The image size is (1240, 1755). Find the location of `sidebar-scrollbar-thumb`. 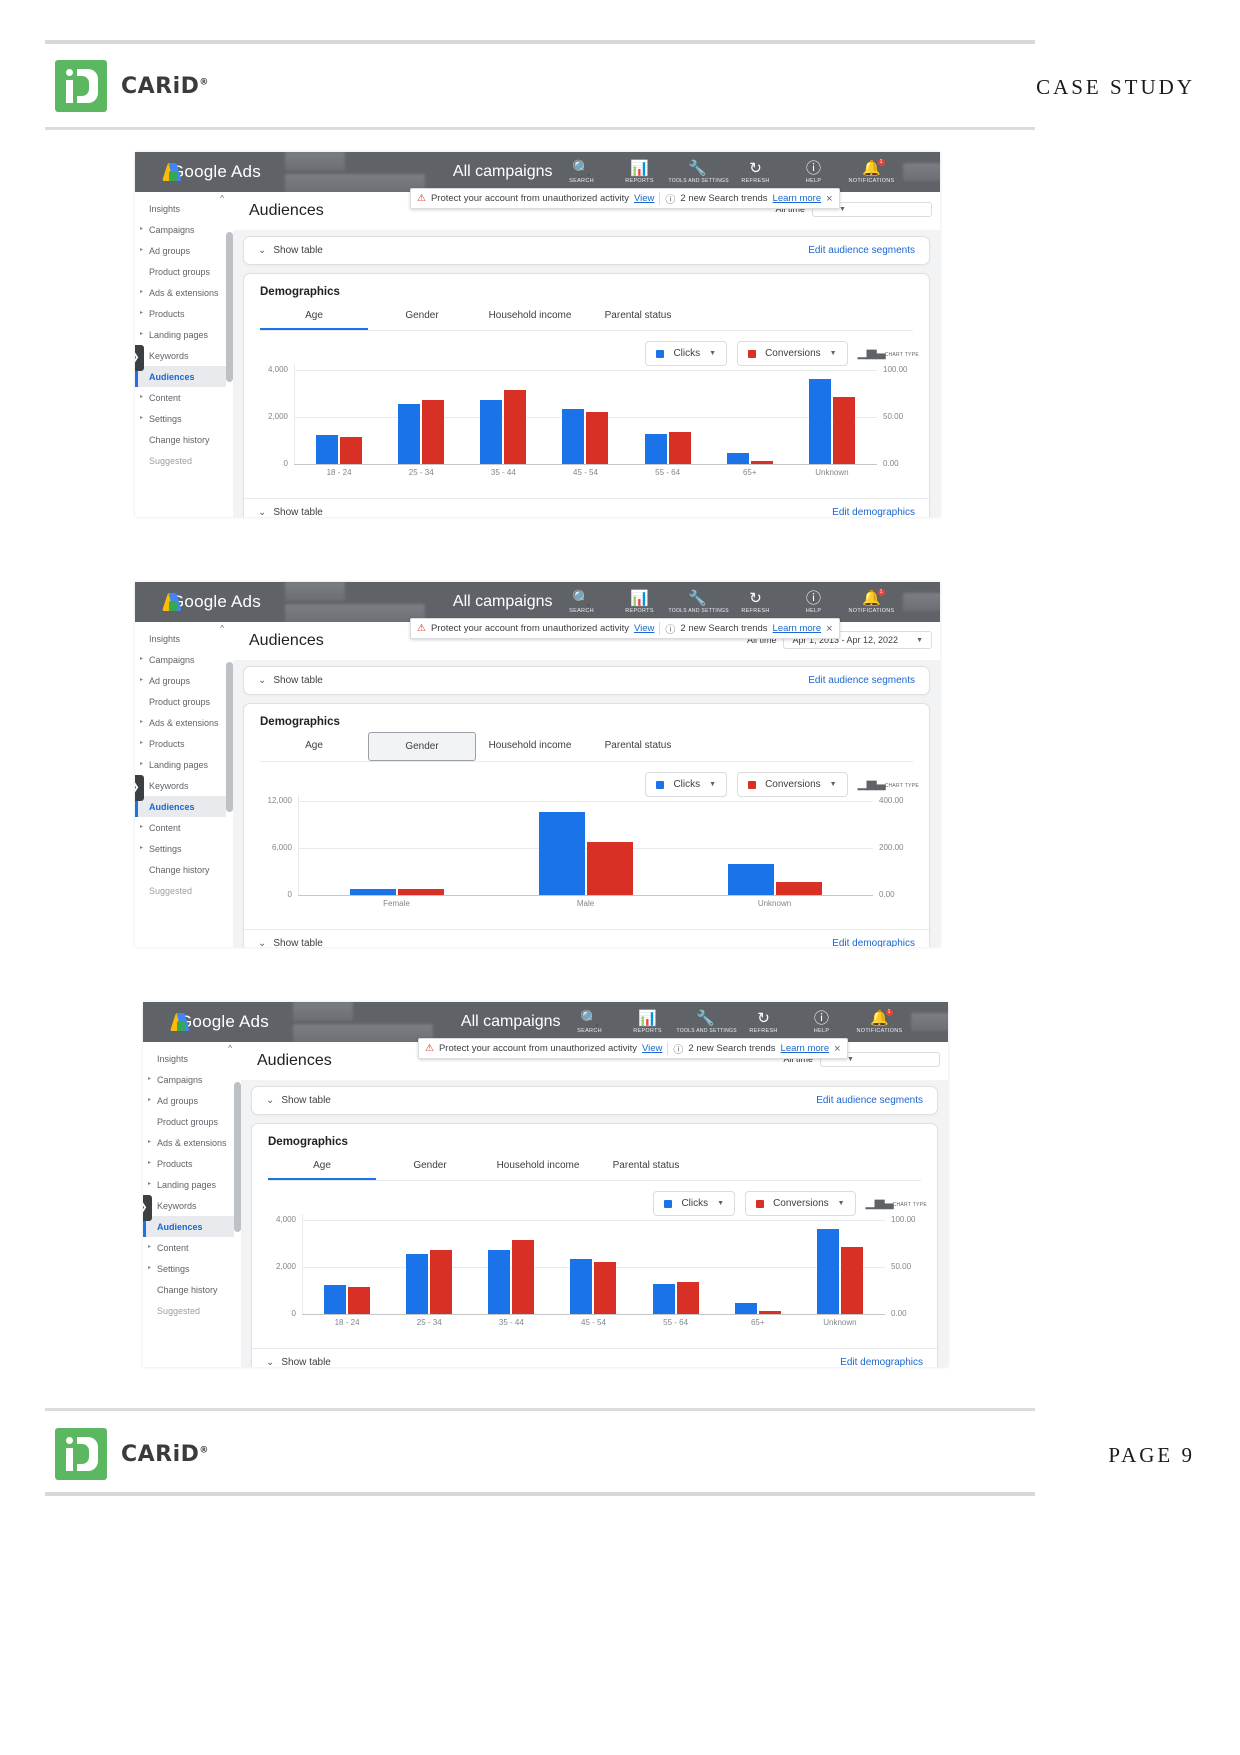

sidebar-scrollbar-thumb is located at coordinates (229, 307).